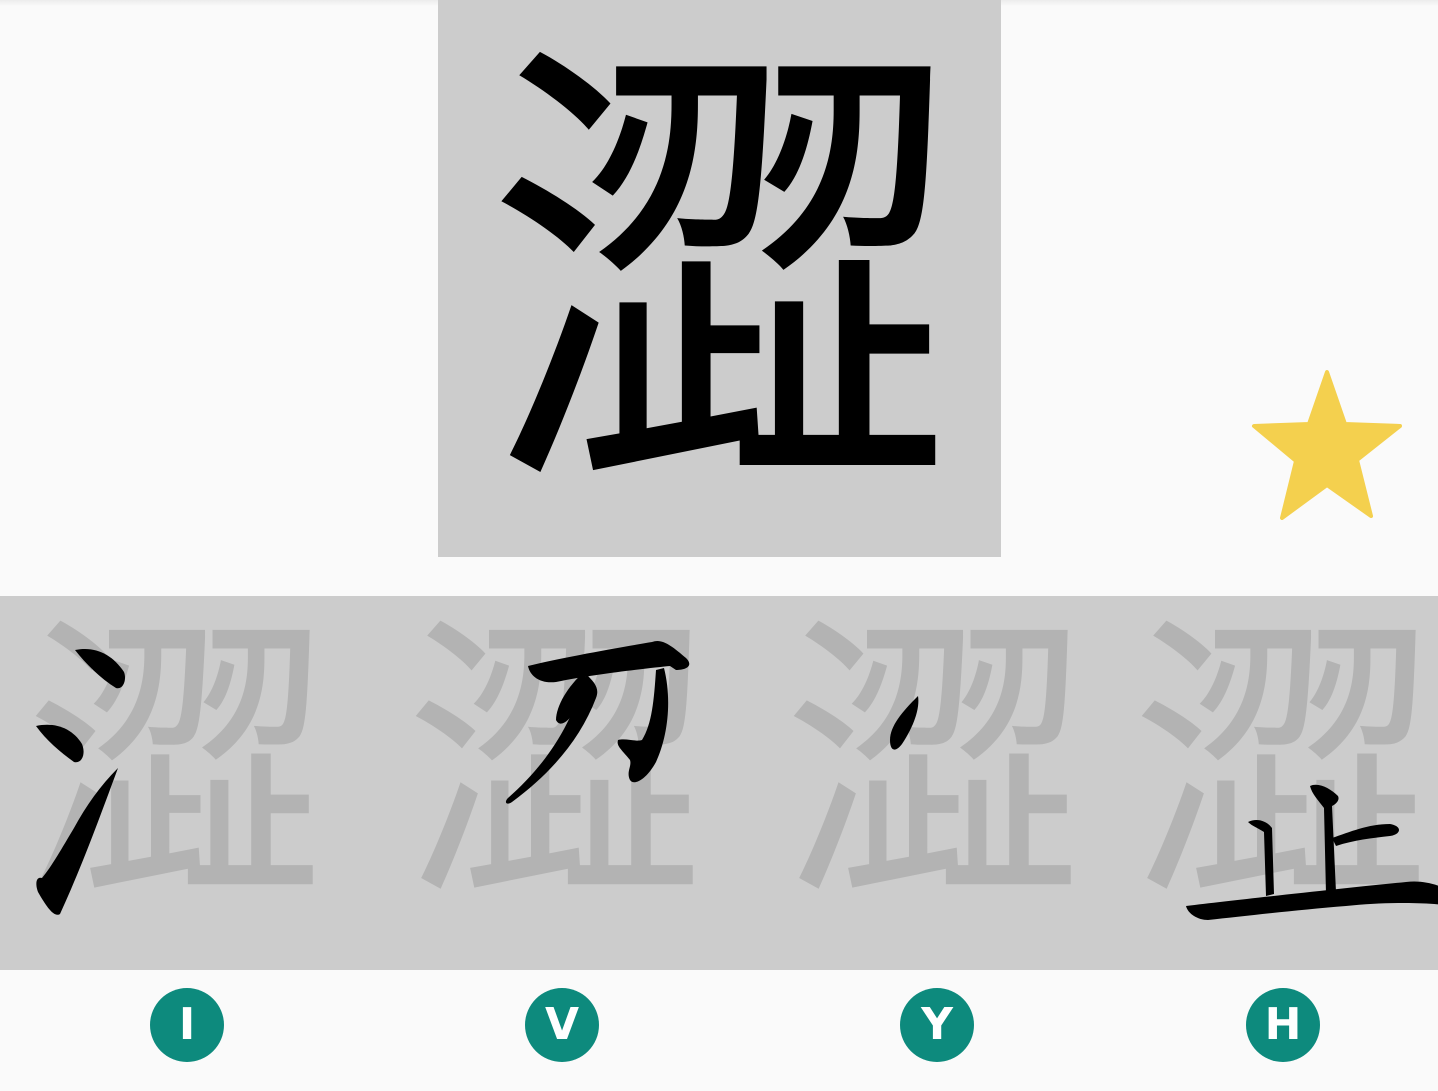 The width and height of the screenshot is (1438, 1091). What do you see at coordinates (933, 783) in the screenshot?
I see `stroke-option-3: 澀` at bounding box center [933, 783].